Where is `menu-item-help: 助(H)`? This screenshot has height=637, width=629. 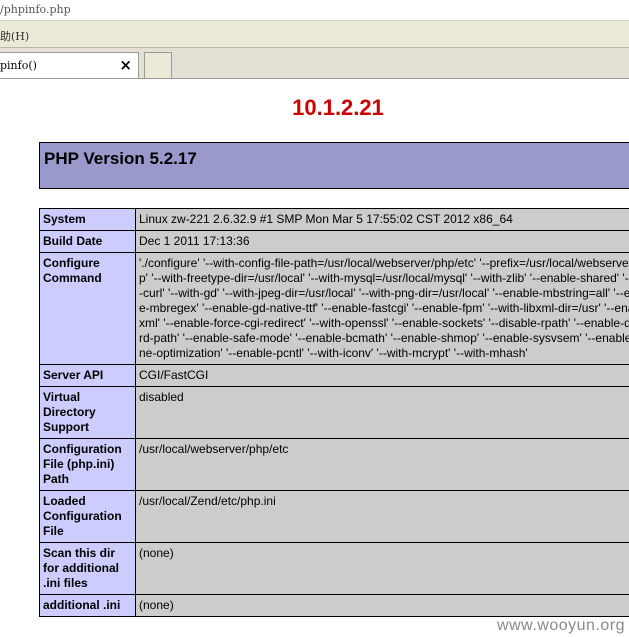
menu-item-help: 助(H) is located at coordinates (14, 36).